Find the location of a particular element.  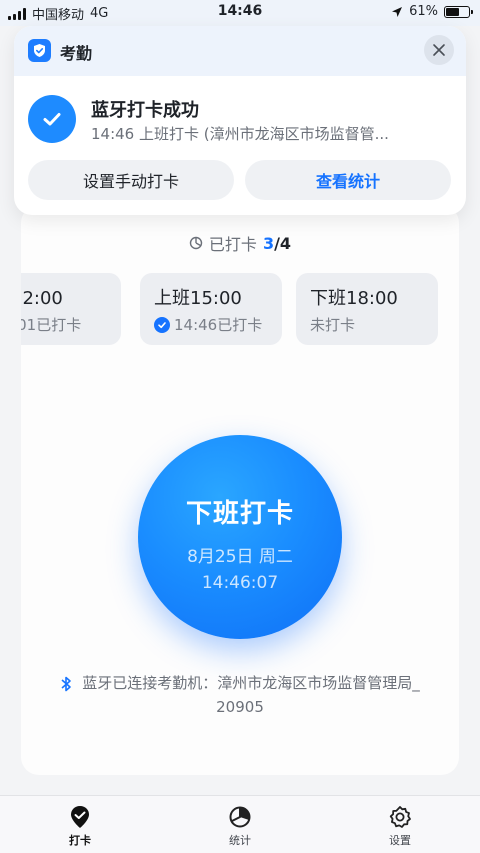

tab-label: 设置 is located at coordinates (400, 840).